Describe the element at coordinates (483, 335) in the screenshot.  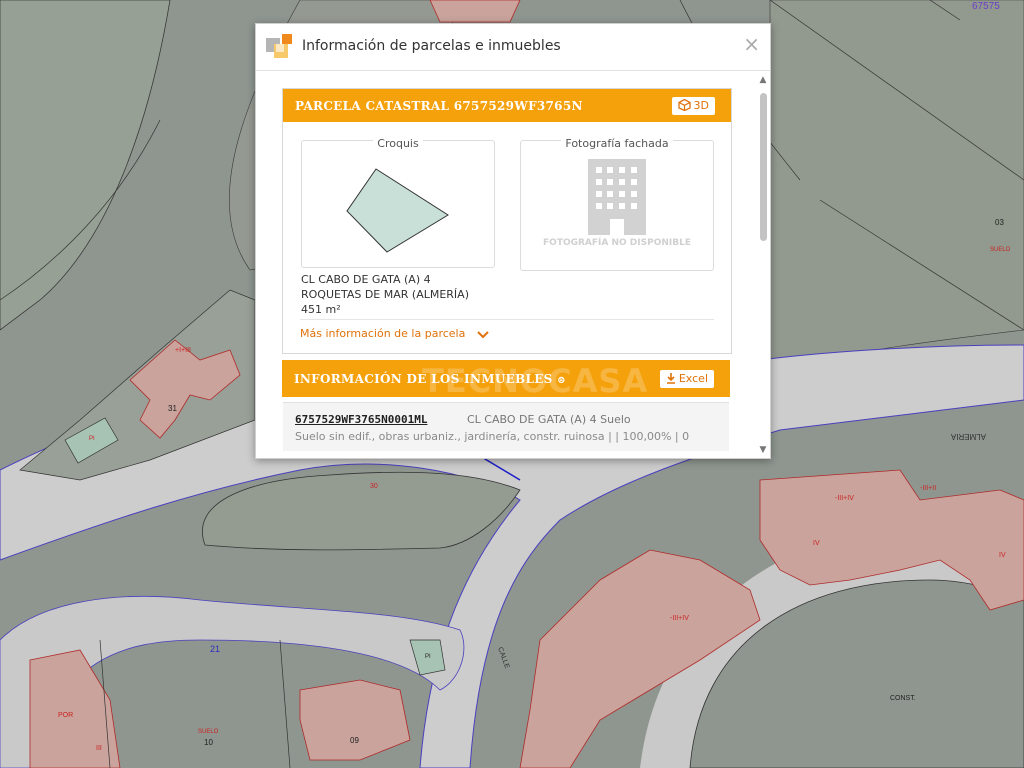
I see `chevron-down-icon` at that location.